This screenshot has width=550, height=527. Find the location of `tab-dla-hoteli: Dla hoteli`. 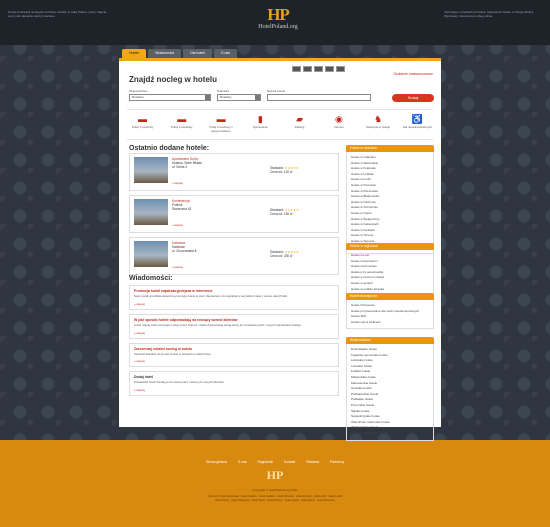

tab-dla-hoteli: Dla hoteli is located at coordinates (197, 53).